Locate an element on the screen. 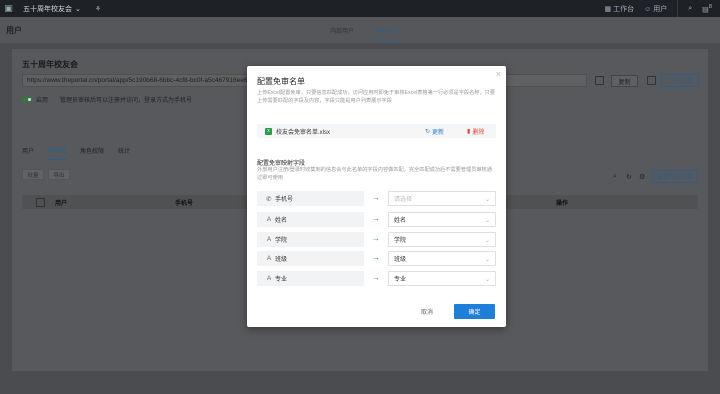  source-field: A 班级 is located at coordinates (310, 258).